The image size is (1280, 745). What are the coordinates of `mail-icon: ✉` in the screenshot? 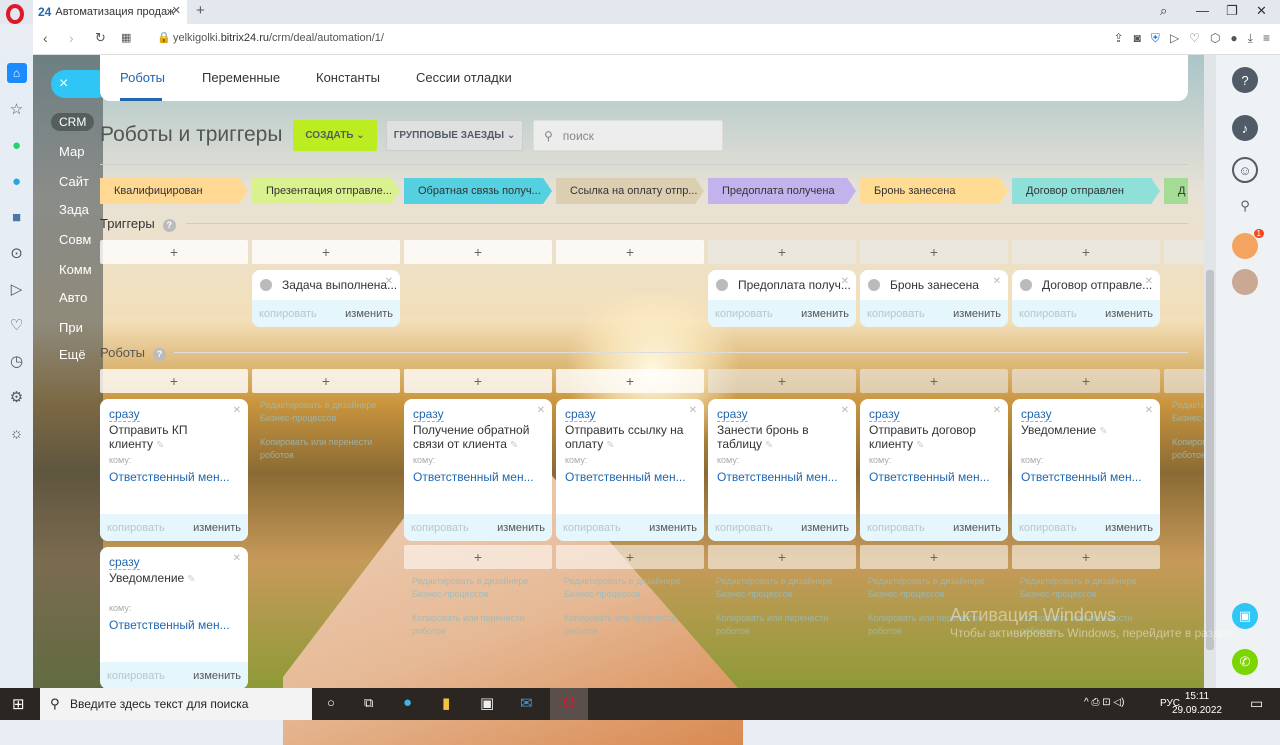 It's located at (526, 703).